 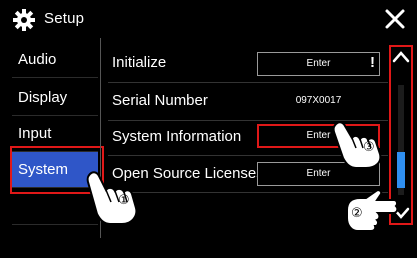 What do you see at coordinates (318, 64) in the screenshot?
I see `initialize-enter-button: Enter` at bounding box center [318, 64].